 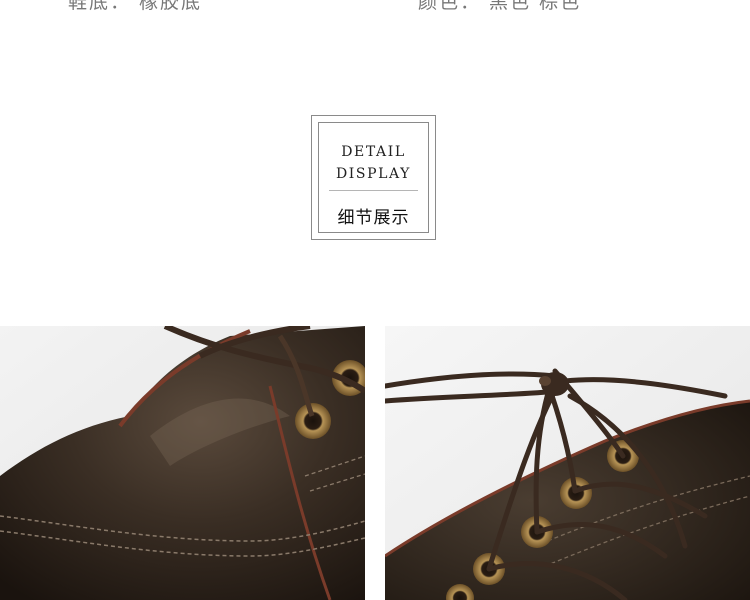 I want to click on title-inner-frame: DETAIL DISPLAY 细节展示, so click(x=373, y=177).